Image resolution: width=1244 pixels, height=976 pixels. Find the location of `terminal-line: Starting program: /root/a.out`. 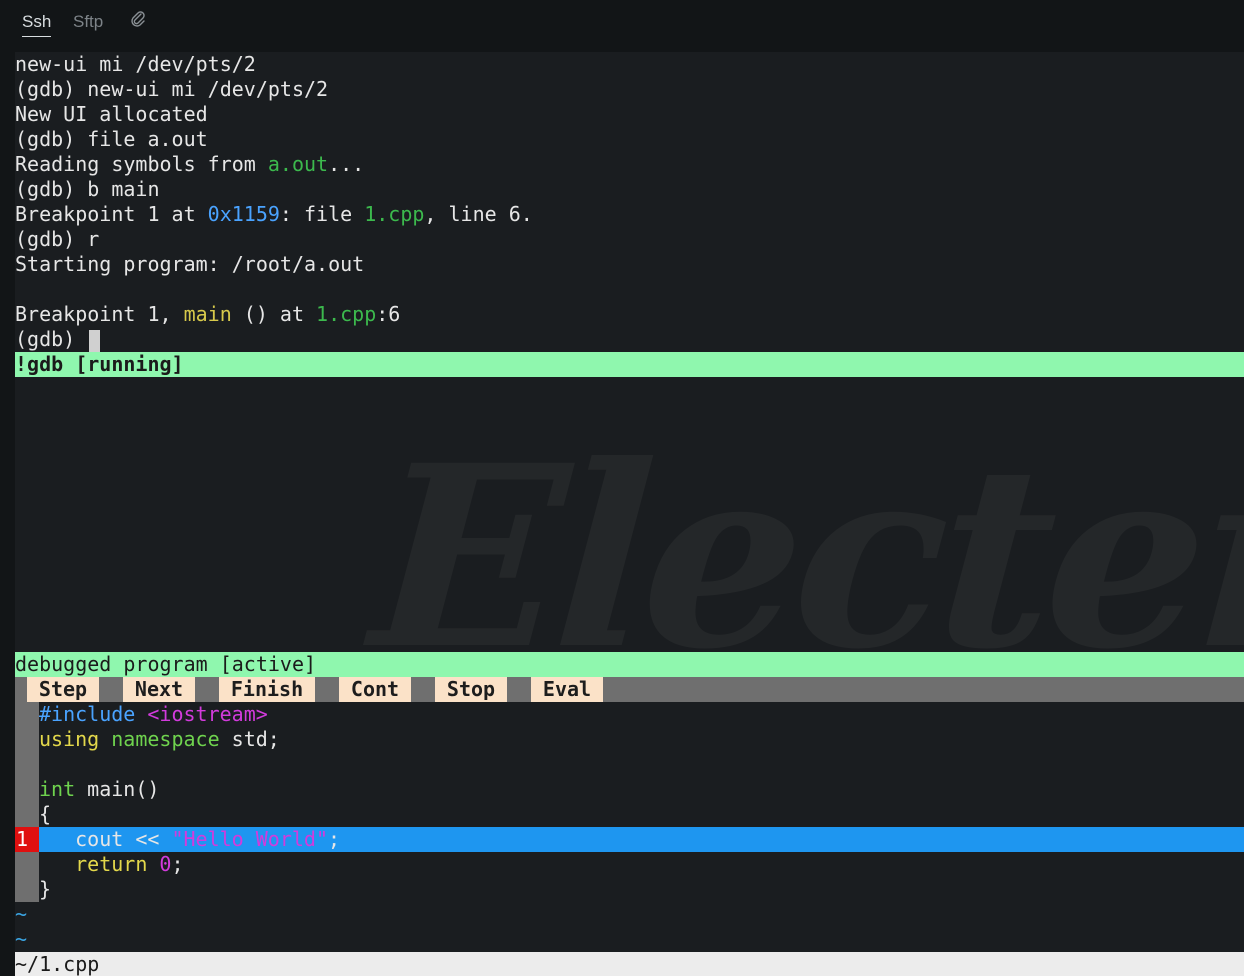

terminal-line: Starting program: /root/a.out is located at coordinates (190, 264).